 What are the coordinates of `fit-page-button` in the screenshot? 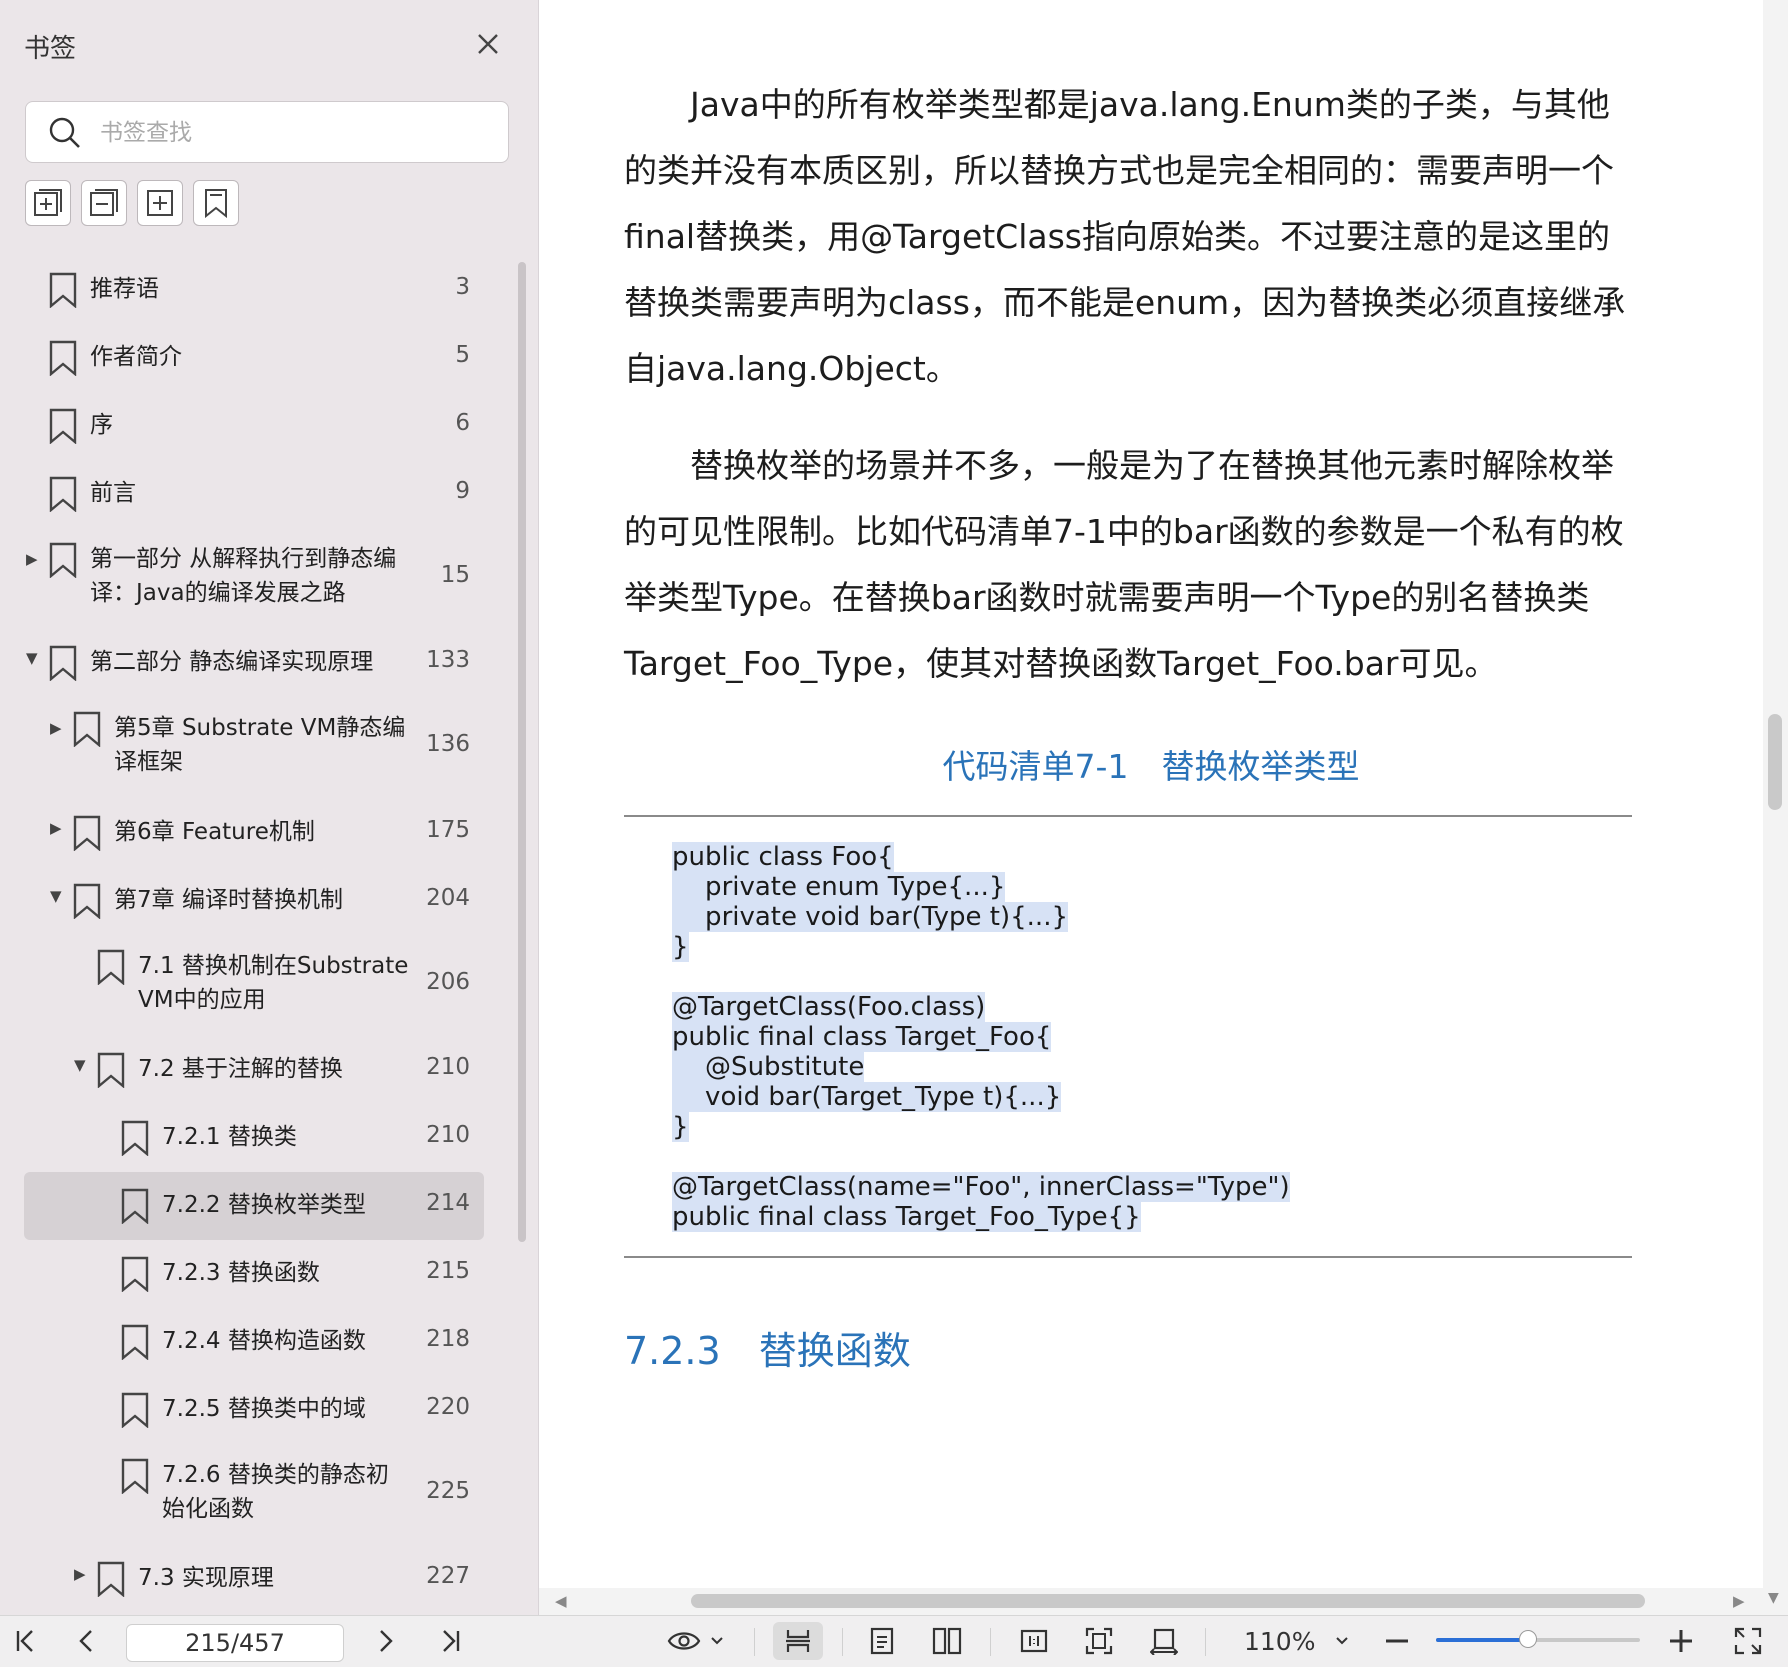 It's located at (1099, 1641).